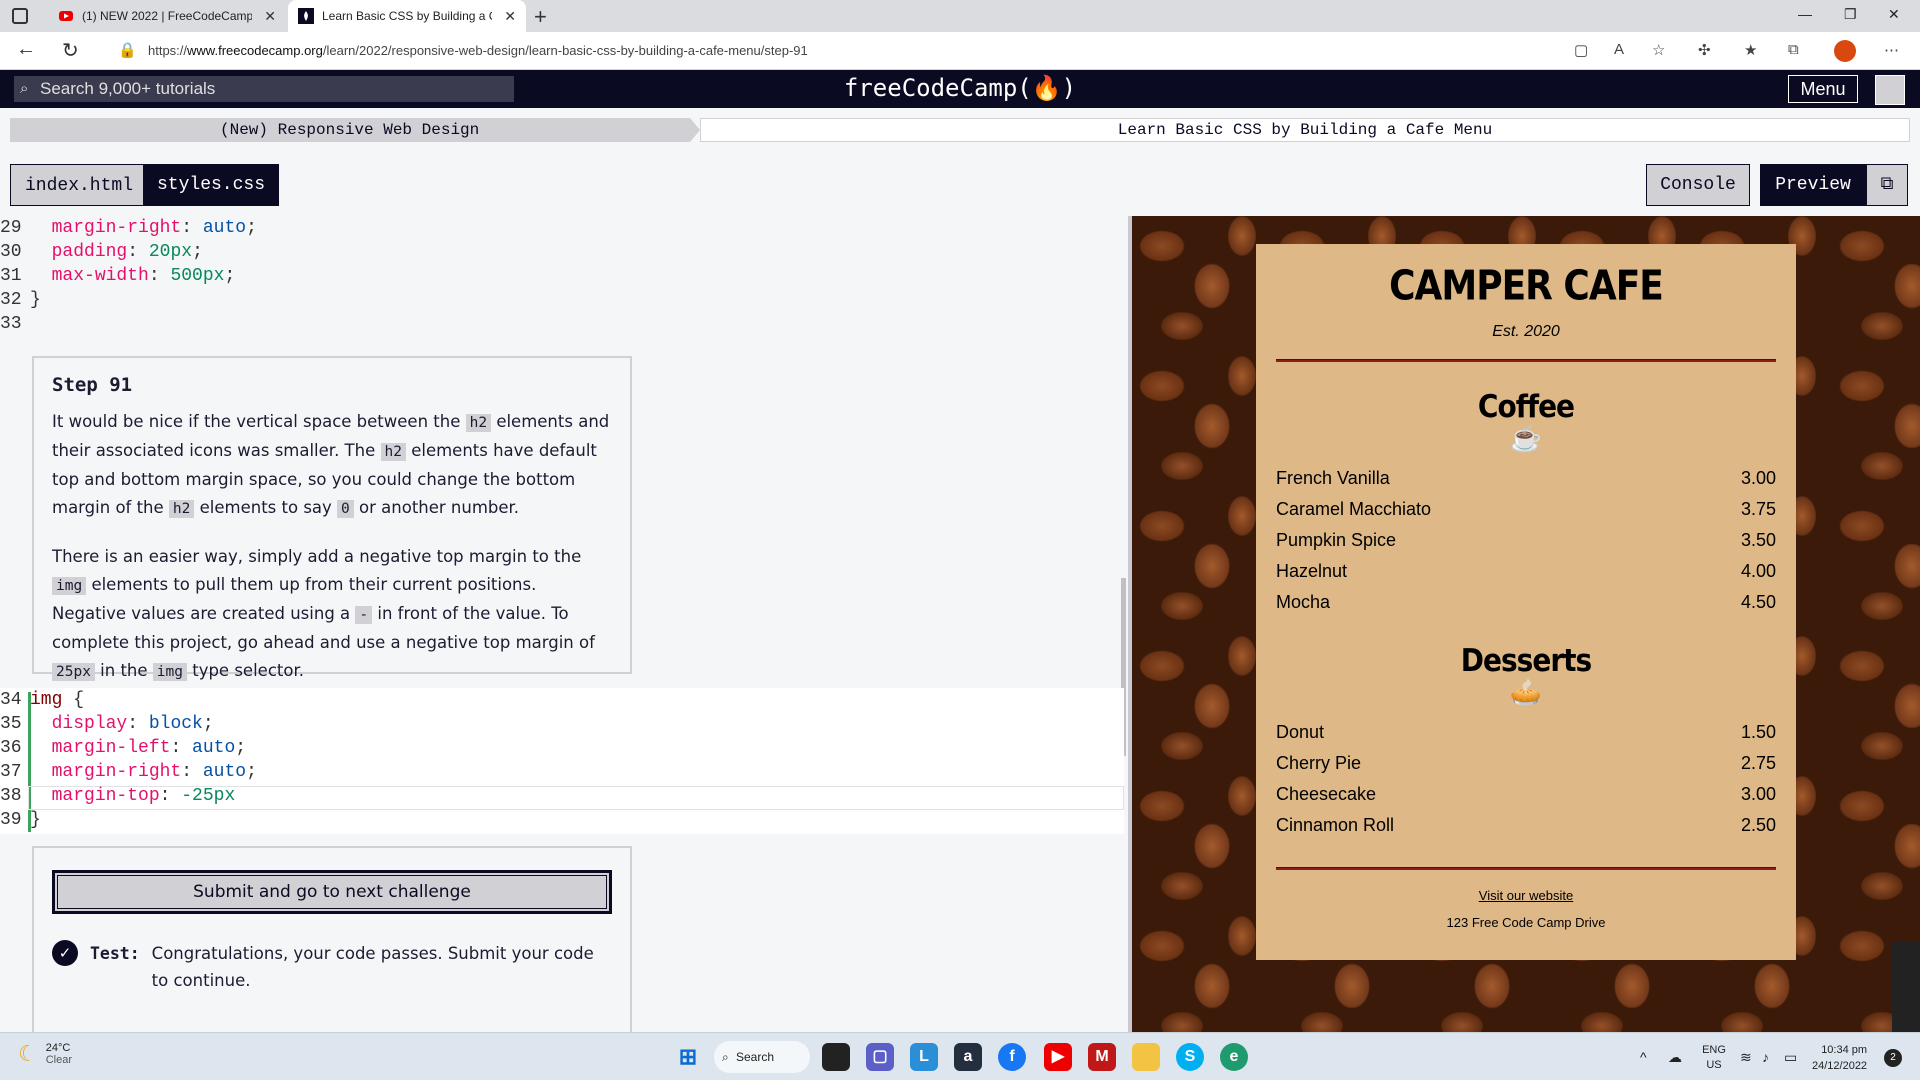 This screenshot has height=1080, width=1920. I want to click on breadcrumb-course: (New) Responsive Web Design, so click(355, 130).